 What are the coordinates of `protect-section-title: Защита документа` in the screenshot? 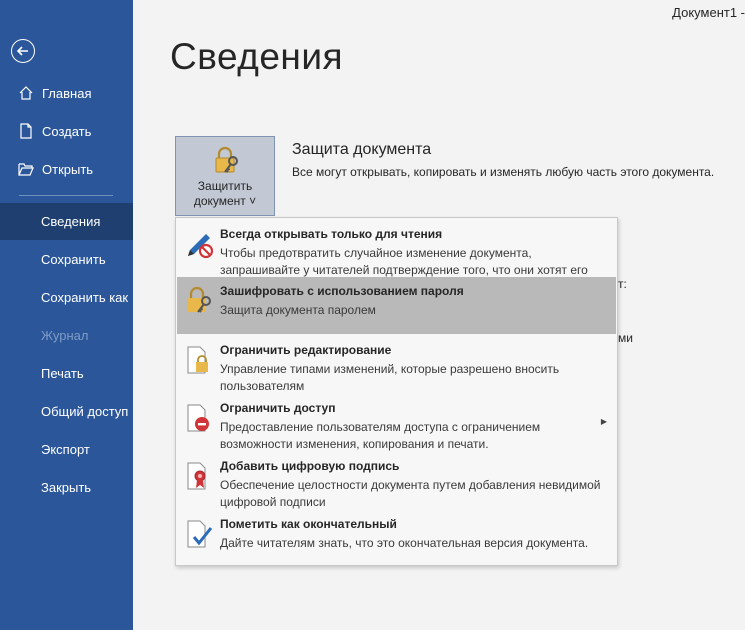 It's located at (362, 149).